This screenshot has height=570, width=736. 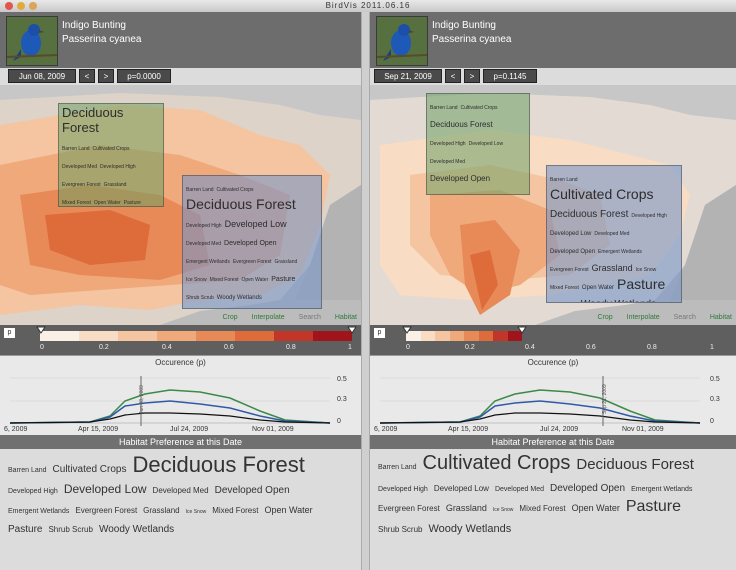 What do you see at coordinates (283, 279) in the screenshot?
I see `habitat-word: Pasture` at bounding box center [283, 279].